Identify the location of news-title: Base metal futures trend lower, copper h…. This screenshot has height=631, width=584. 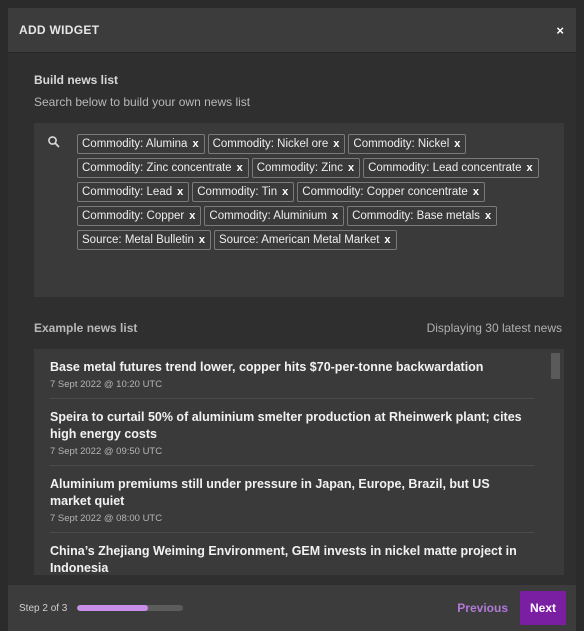
(267, 367).